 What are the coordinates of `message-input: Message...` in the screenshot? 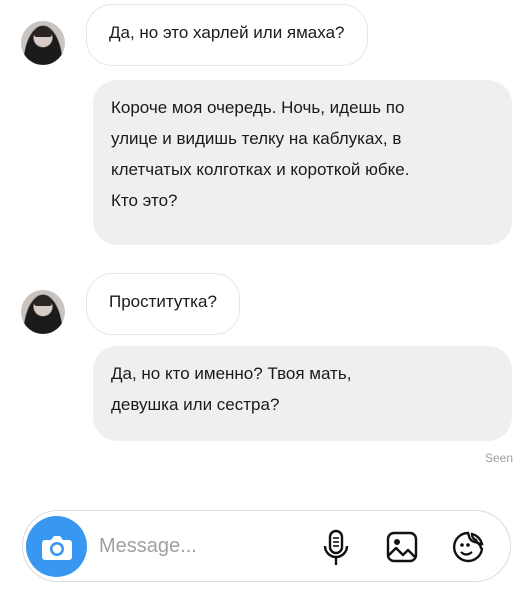 It's located at (148, 546).